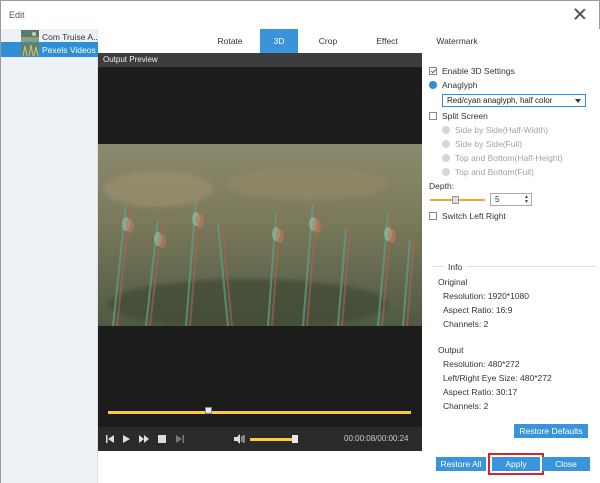 The image size is (600, 483). What do you see at coordinates (502, 130) in the screenshot?
I see `split-option-label: Side by Side(Half-Width)` at bounding box center [502, 130].